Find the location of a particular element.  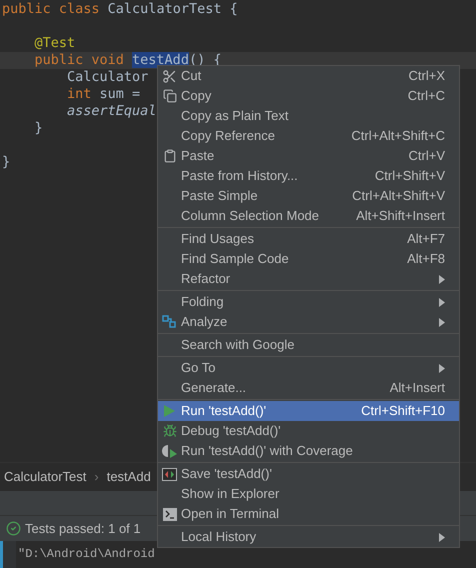

menu-item: Copy Ctrl+C is located at coordinates (308, 96).